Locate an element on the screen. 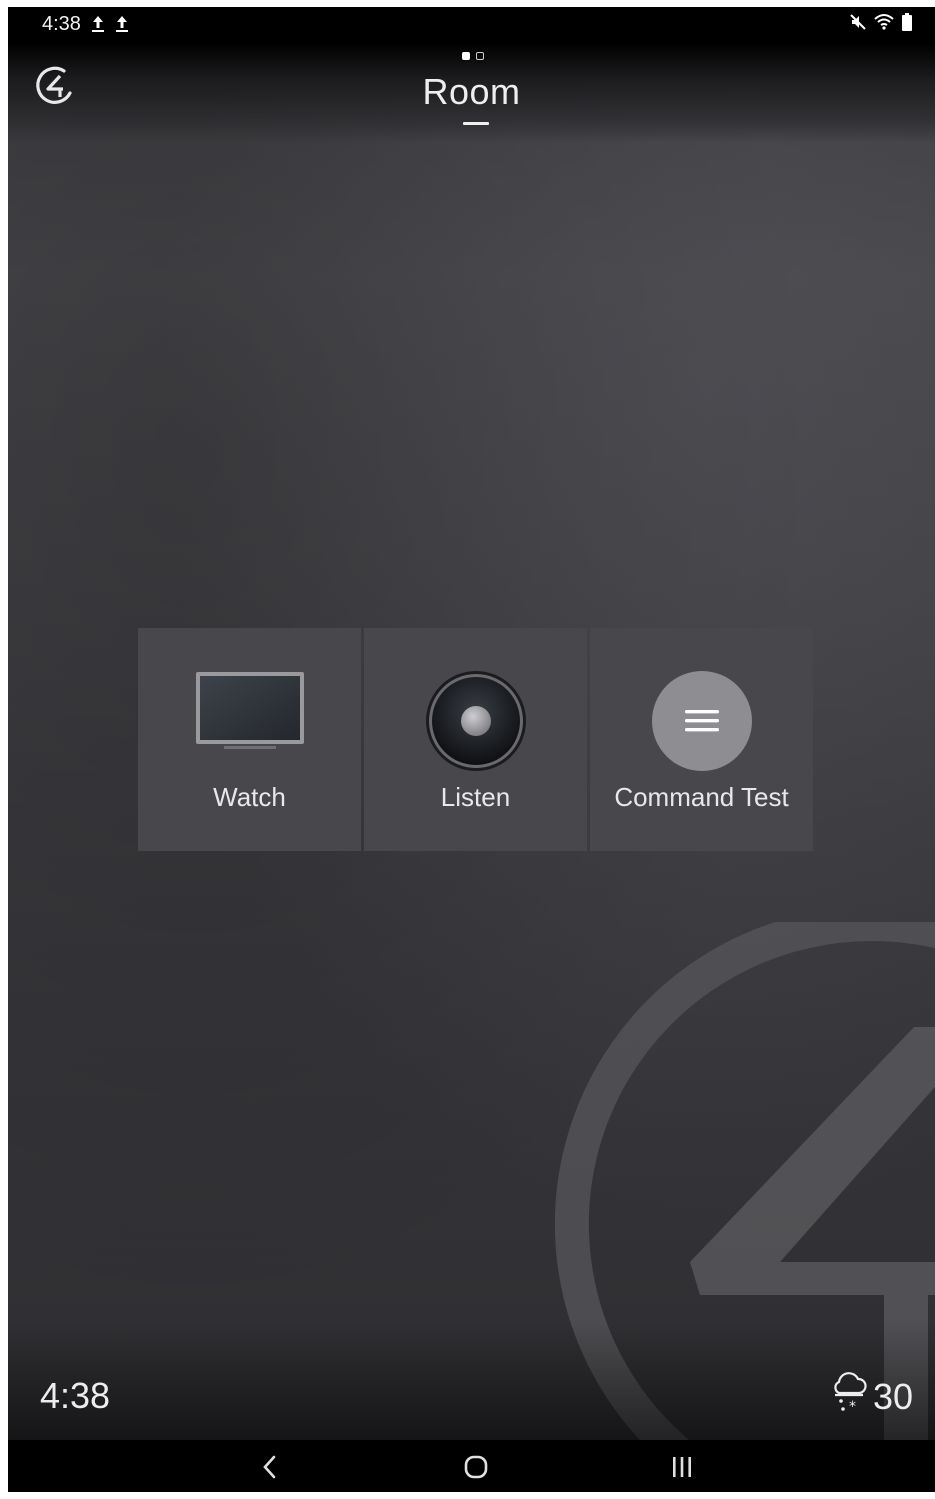  title-underline is located at coordinates (476, 123).